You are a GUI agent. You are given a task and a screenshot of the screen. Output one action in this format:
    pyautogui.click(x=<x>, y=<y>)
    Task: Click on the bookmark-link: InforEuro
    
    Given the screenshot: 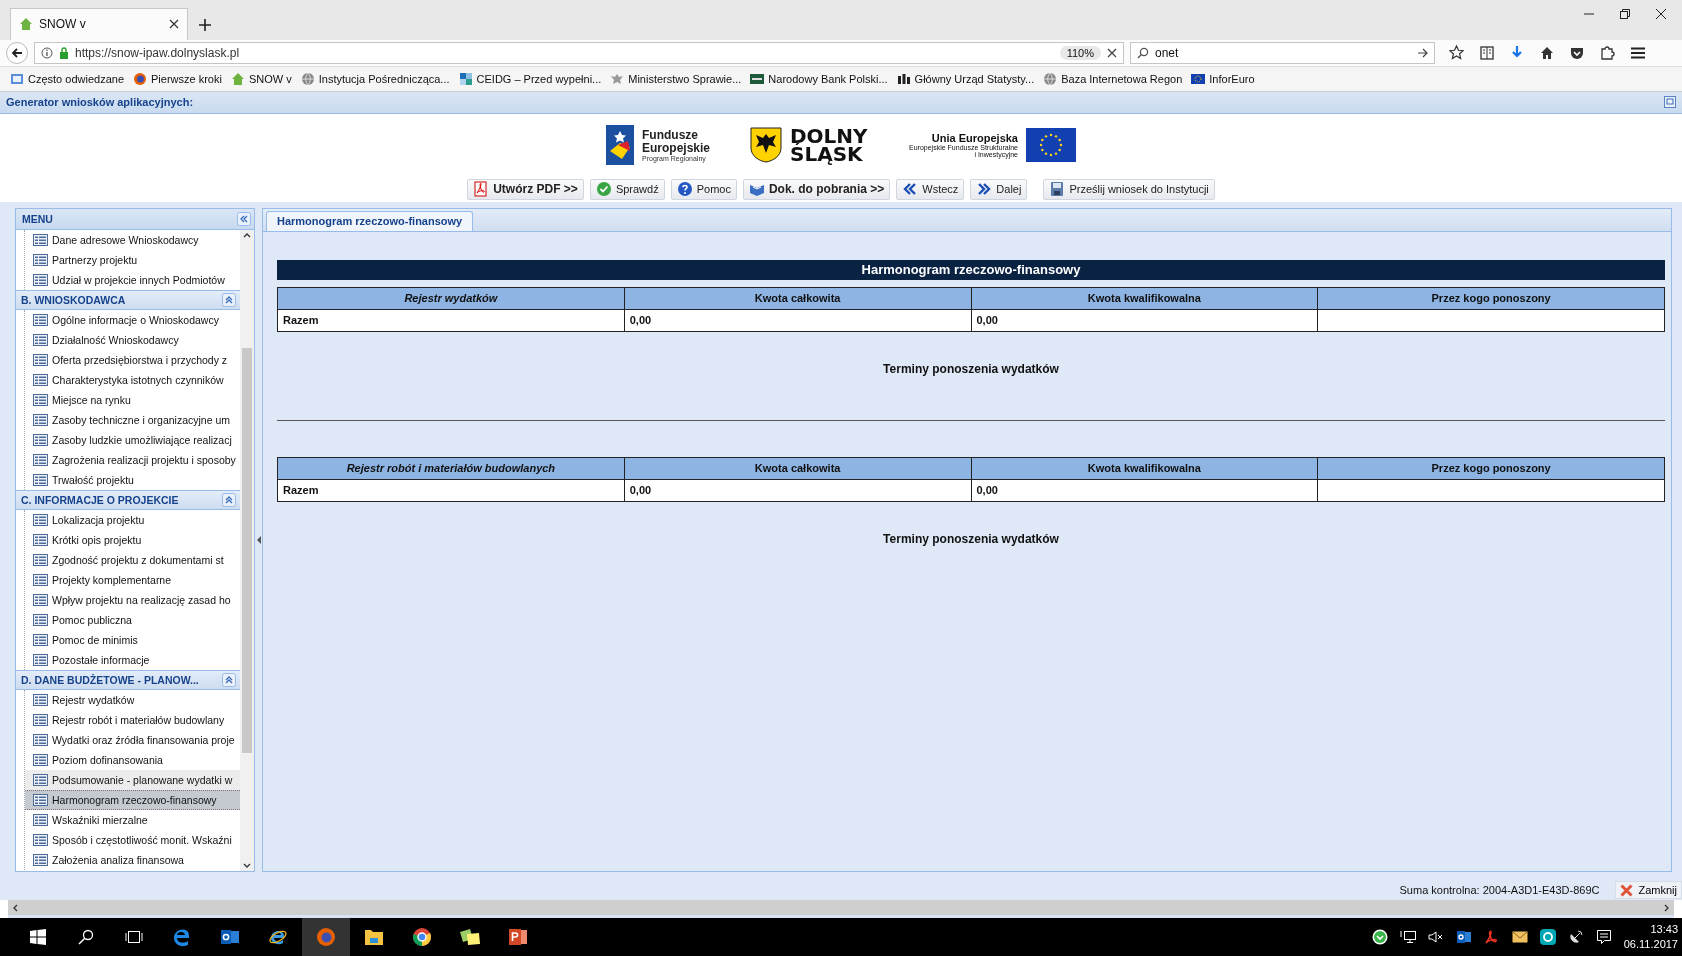 What is the action you would take?
    pyautogui.click(x=1223, y=78)
    